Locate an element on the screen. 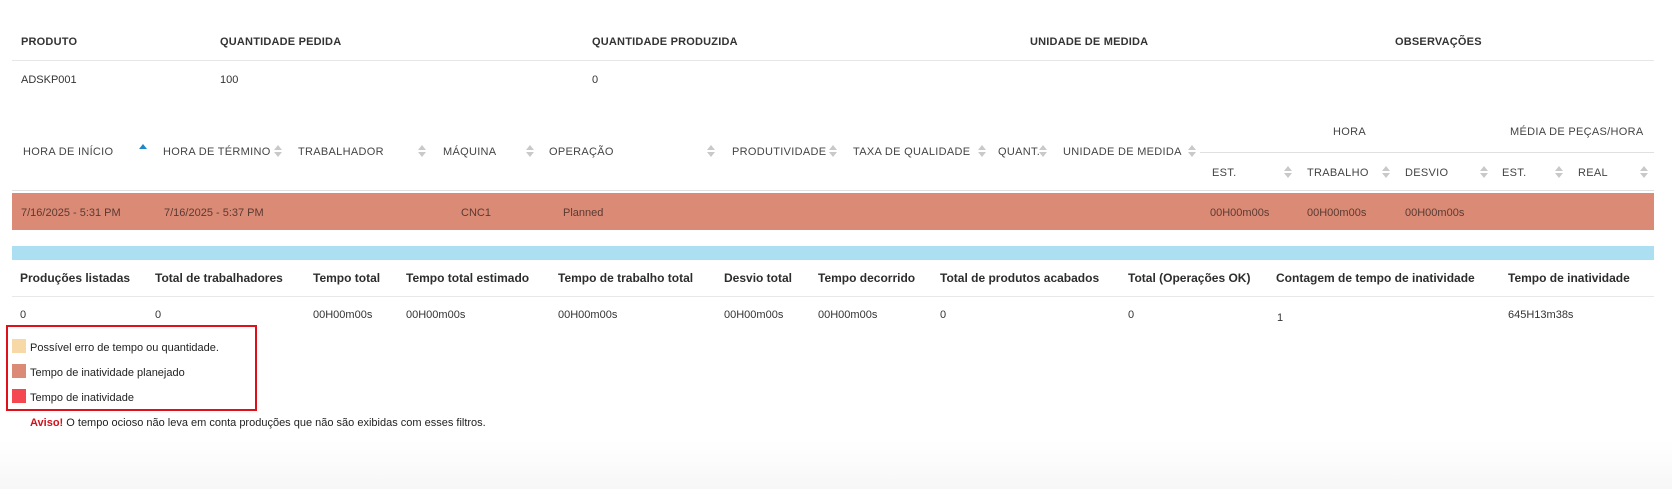 The height and width of the screenshot is (489, 1672). legend-label-downtime: Tempo de inatividade is located at coordinates (82, 398).